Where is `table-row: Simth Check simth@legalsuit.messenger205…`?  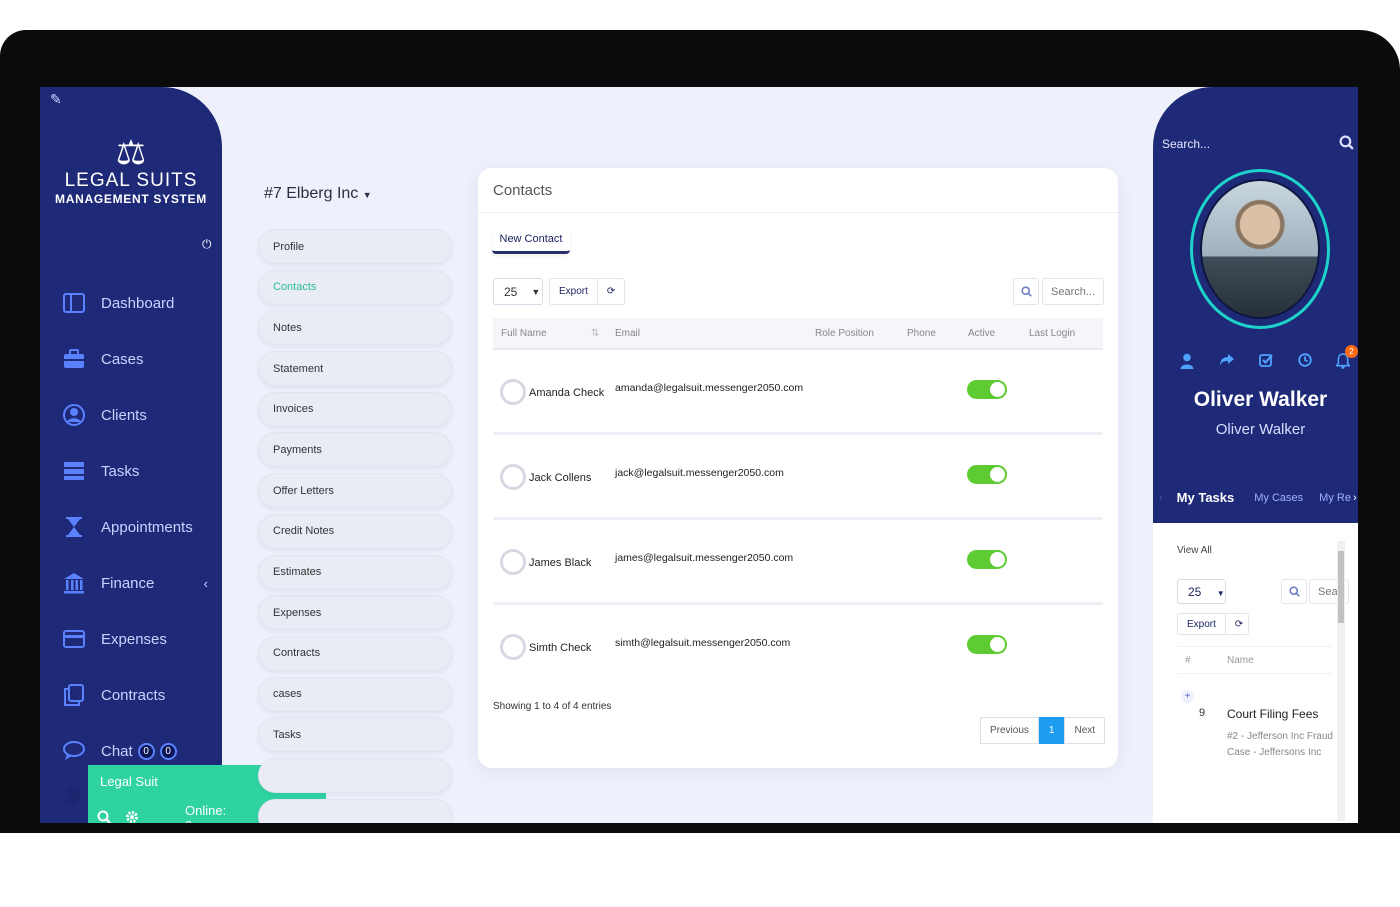 table-row: Simth Check simth@legalsuit.messenger205… is located at coordinates (798, 647).